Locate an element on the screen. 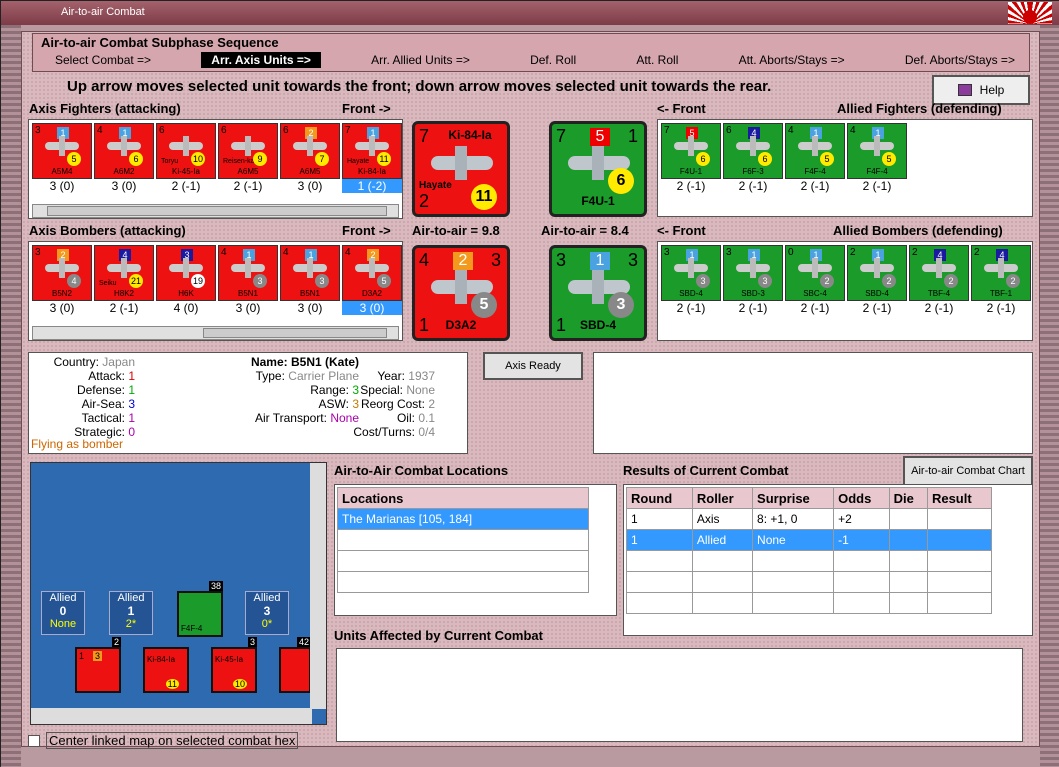  plane-name: F4U-1 is located at coordinates (691, 171).